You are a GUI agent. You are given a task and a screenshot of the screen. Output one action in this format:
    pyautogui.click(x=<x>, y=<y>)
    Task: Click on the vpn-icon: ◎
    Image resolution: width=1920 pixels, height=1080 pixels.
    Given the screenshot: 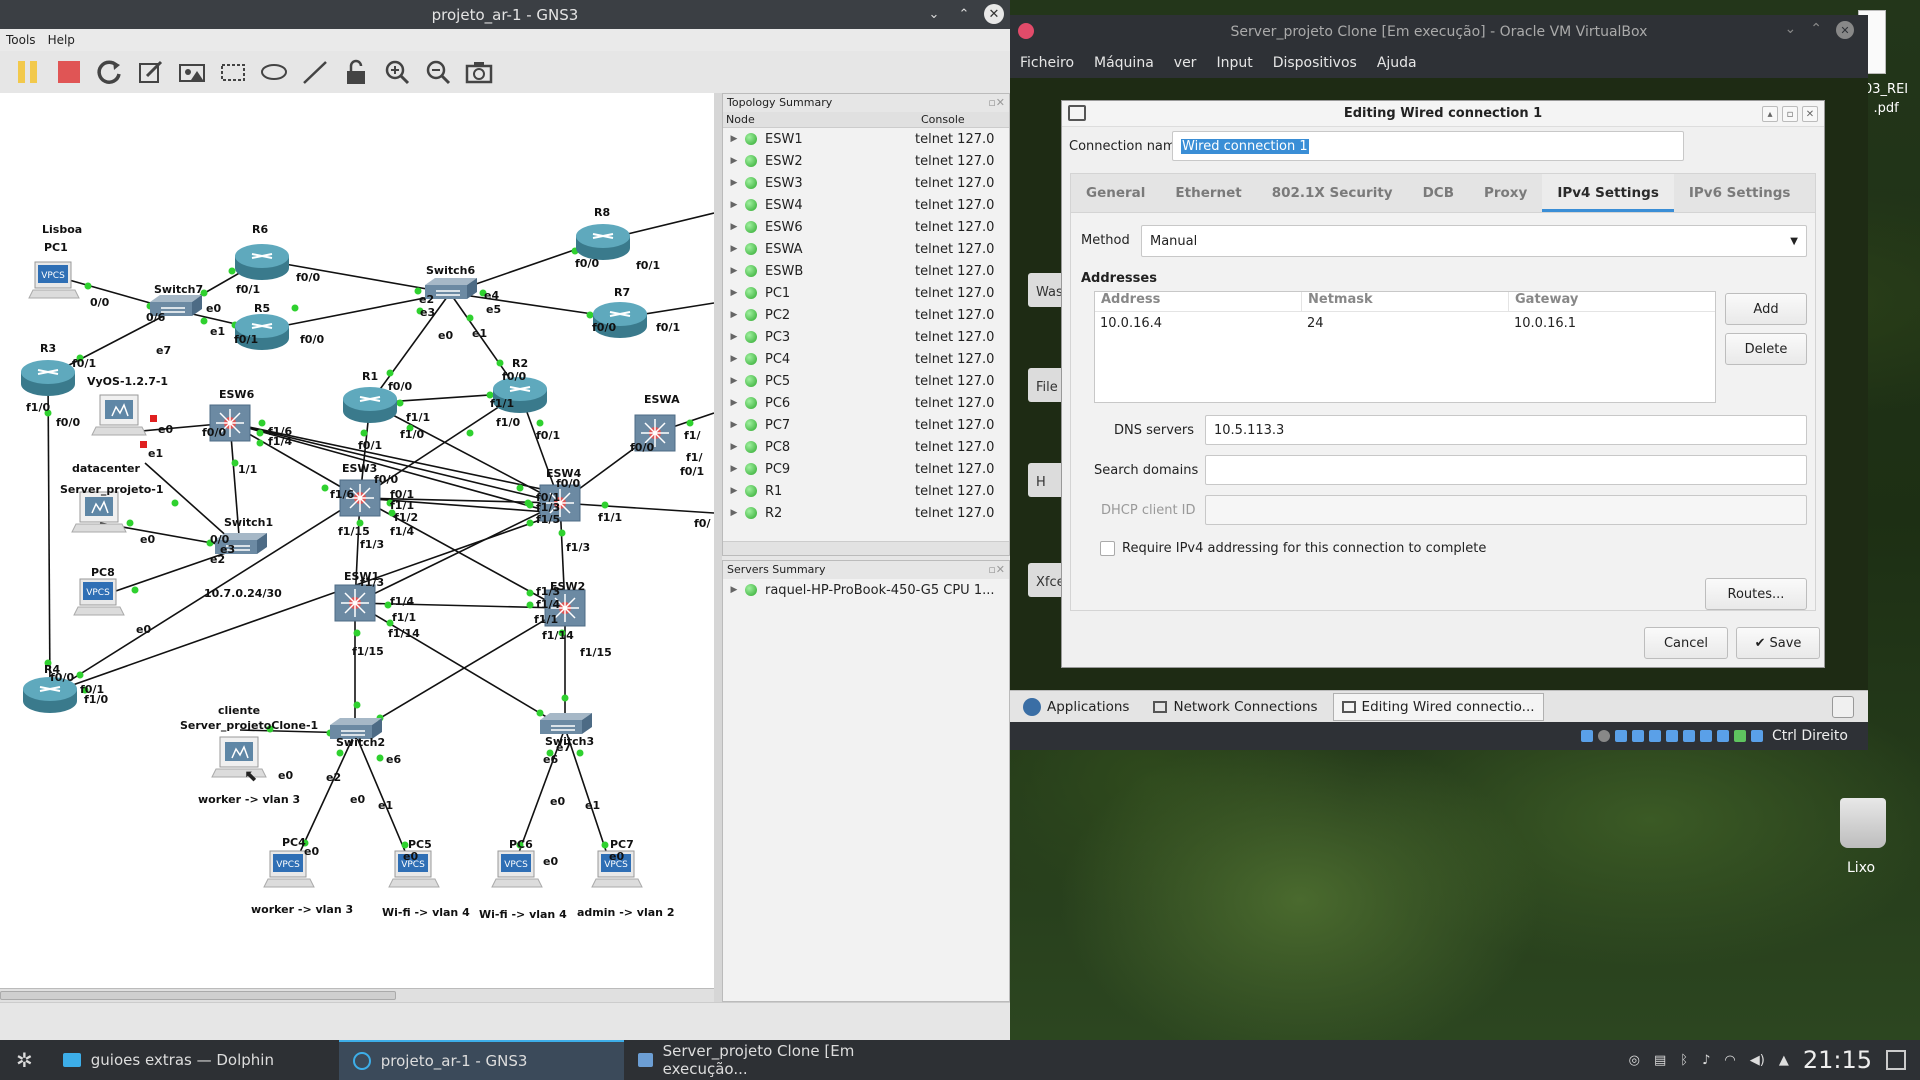 What is the action you would take?
    pyautogui.click(x=1634, y=1060)
    